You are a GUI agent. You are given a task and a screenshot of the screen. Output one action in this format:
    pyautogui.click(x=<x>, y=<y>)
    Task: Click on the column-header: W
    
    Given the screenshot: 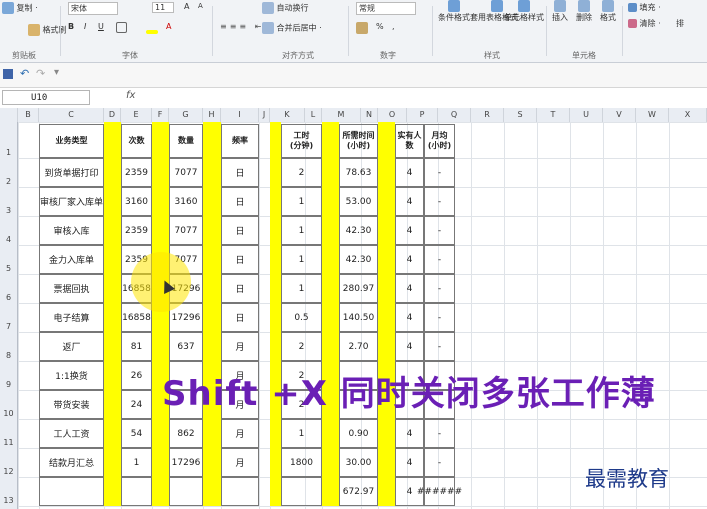 What is the action you would take?
    pyautogui.click(x=652, y=115)
    